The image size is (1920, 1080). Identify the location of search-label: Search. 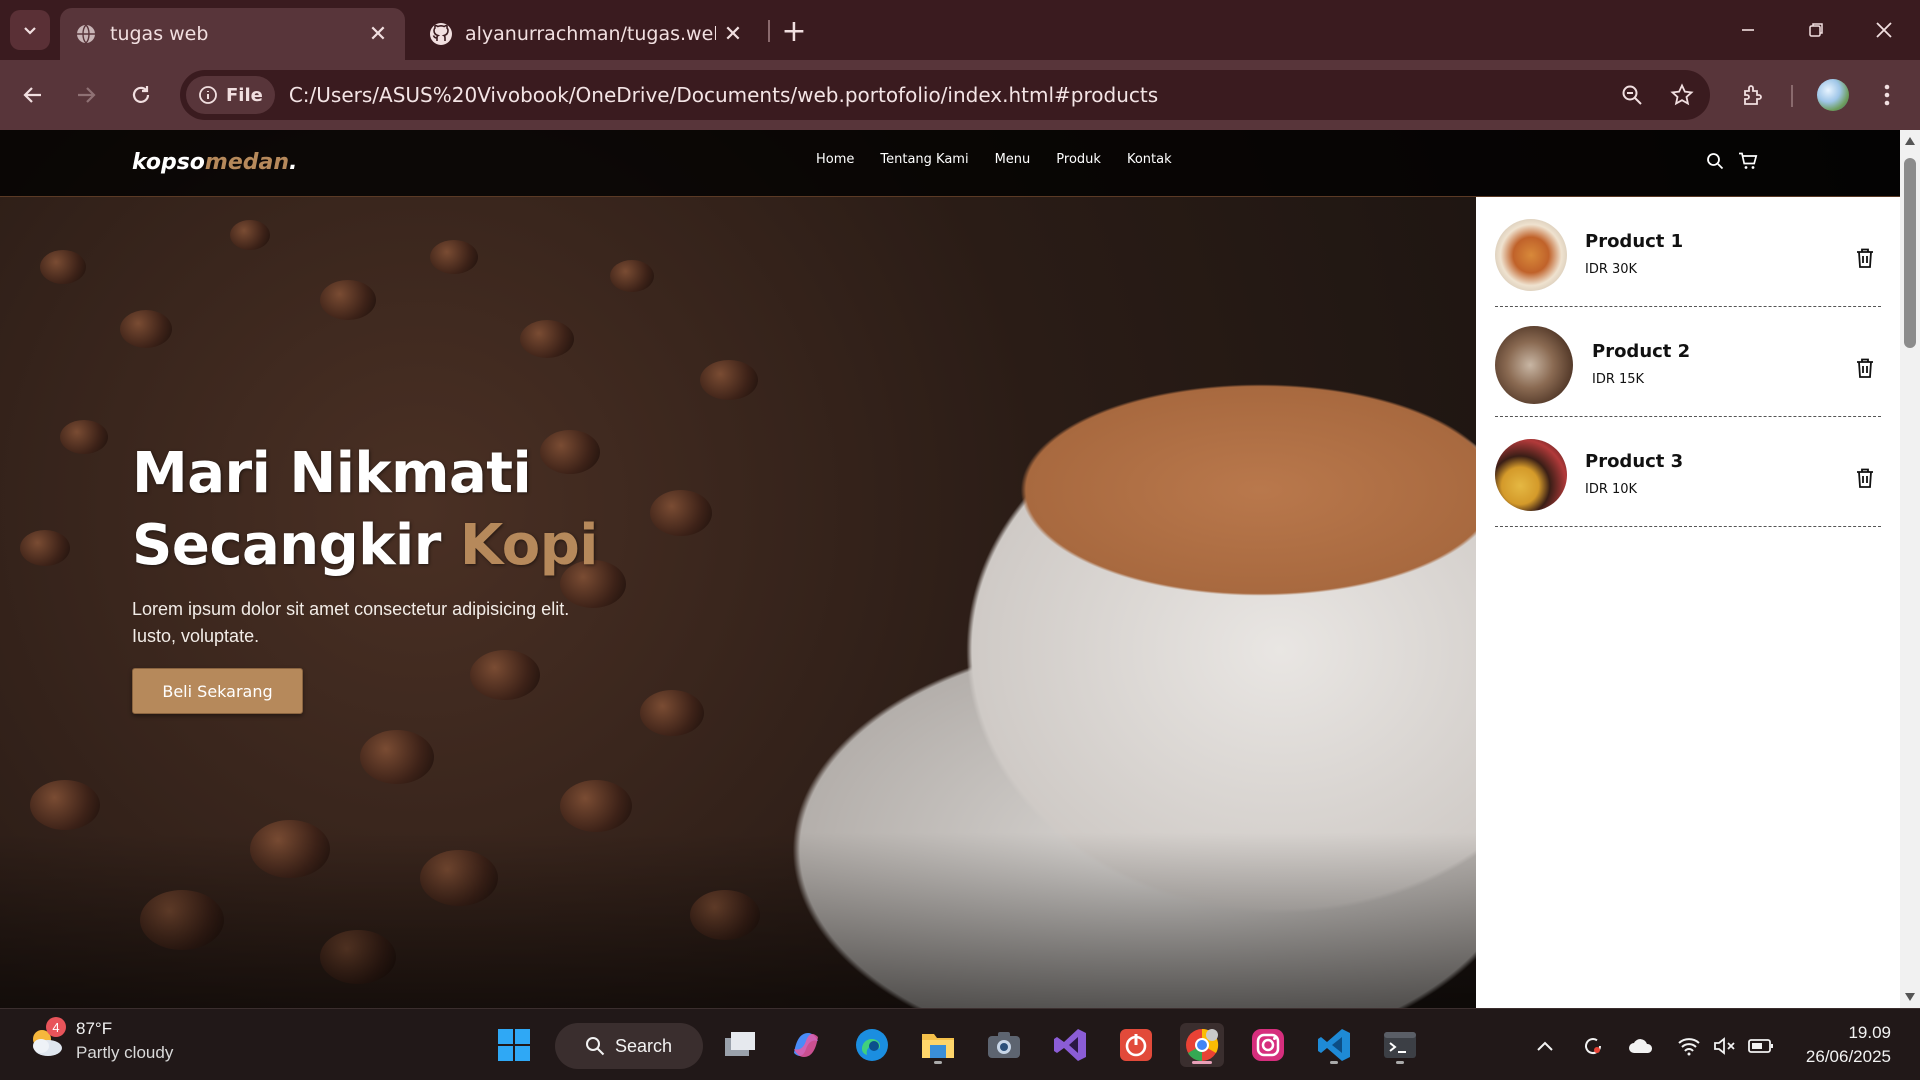
(644, 1045).